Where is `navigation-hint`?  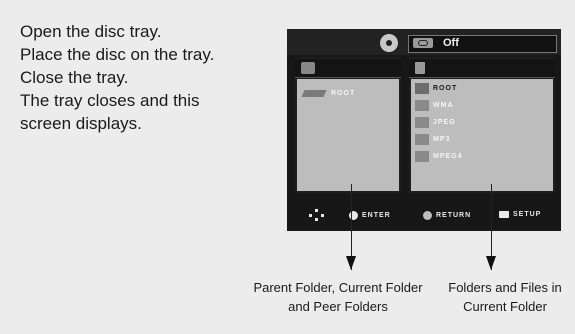
navigation-hint is located at coordinates (317, 215).